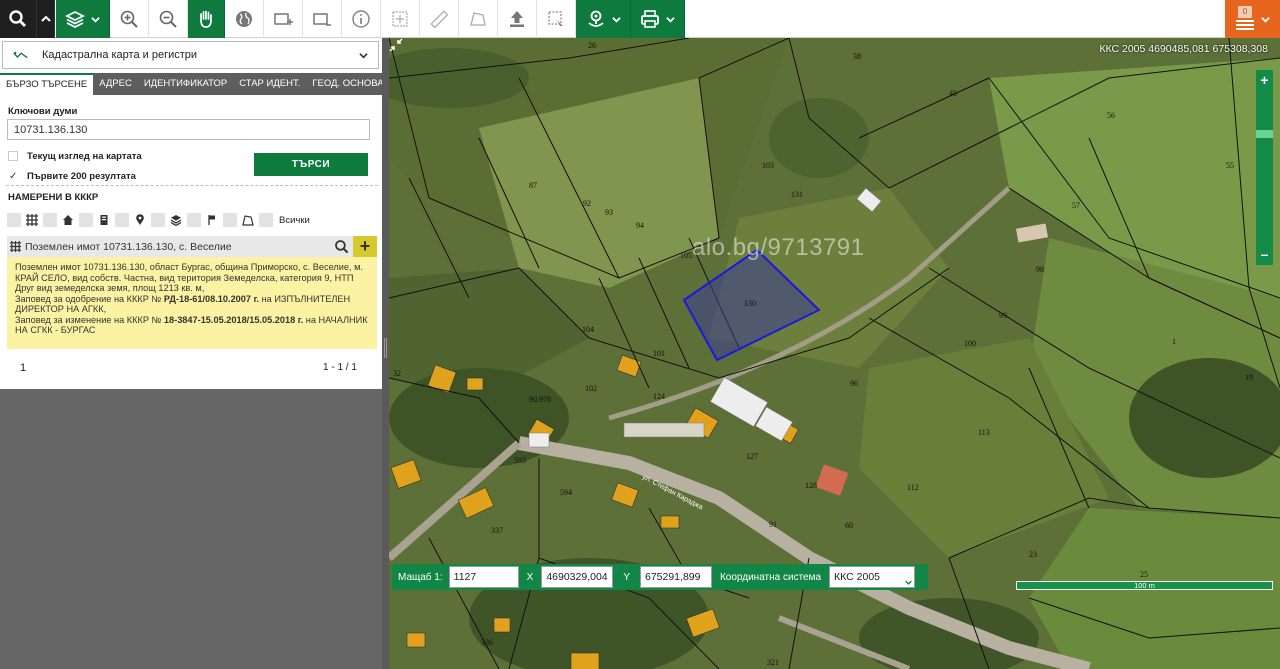 The width and height of the screenshot is (1280, 669). I want to click on main-menu-button: 0, so click(1252, 19).